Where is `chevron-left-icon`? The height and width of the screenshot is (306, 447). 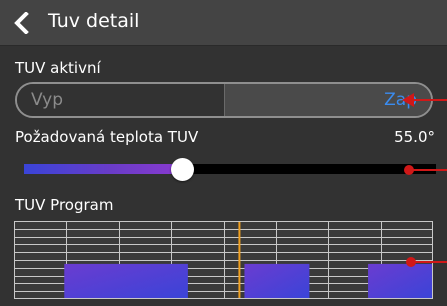 chevron-left-icon is located at coordinates (21, 23).